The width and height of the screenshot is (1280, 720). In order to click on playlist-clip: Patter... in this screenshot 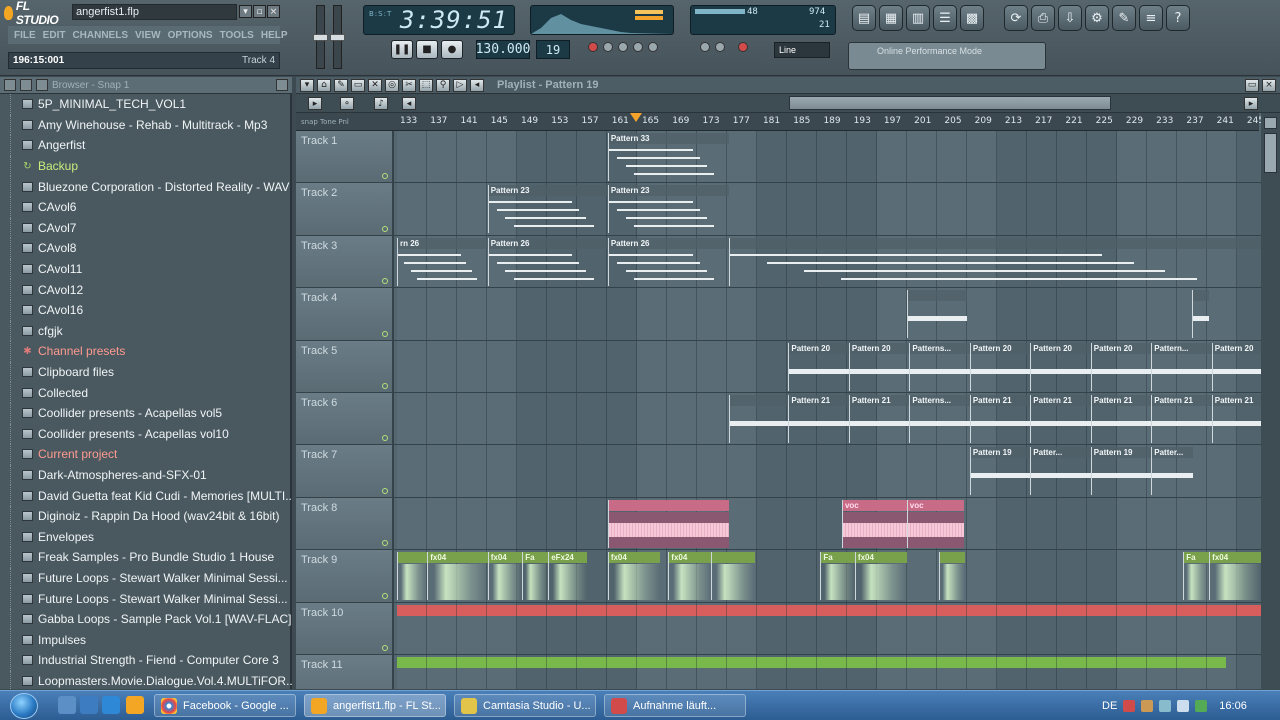, I will do `click(1172, 471)`.